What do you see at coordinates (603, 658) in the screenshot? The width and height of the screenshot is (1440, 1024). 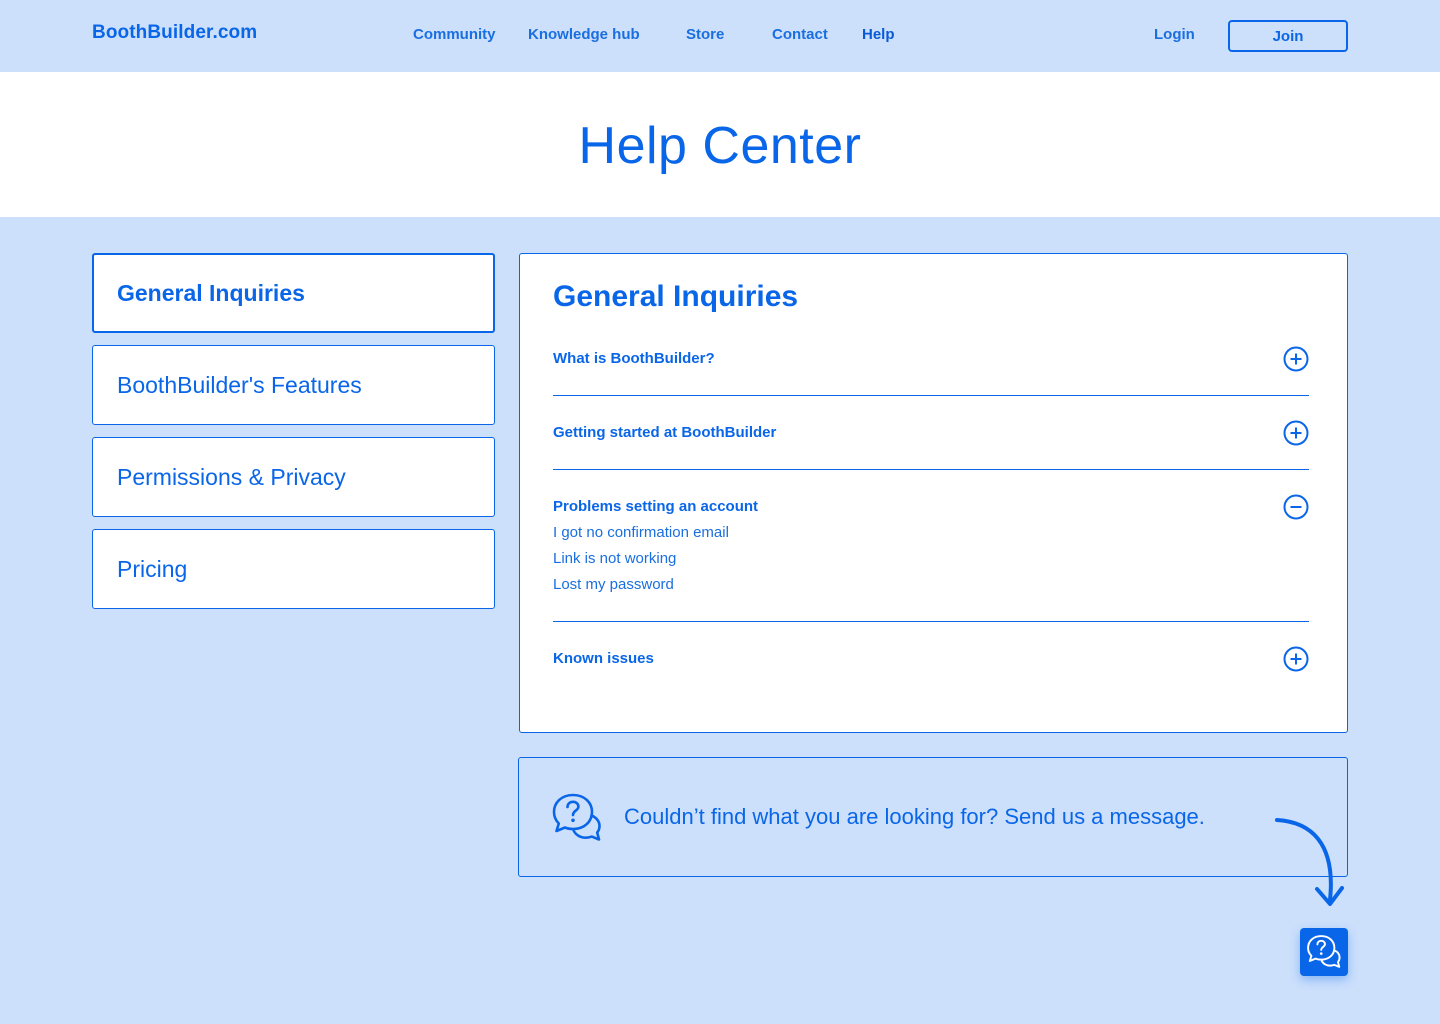 I see `faq-question-known-issues: Known issues` at bounding box center [603, 658].